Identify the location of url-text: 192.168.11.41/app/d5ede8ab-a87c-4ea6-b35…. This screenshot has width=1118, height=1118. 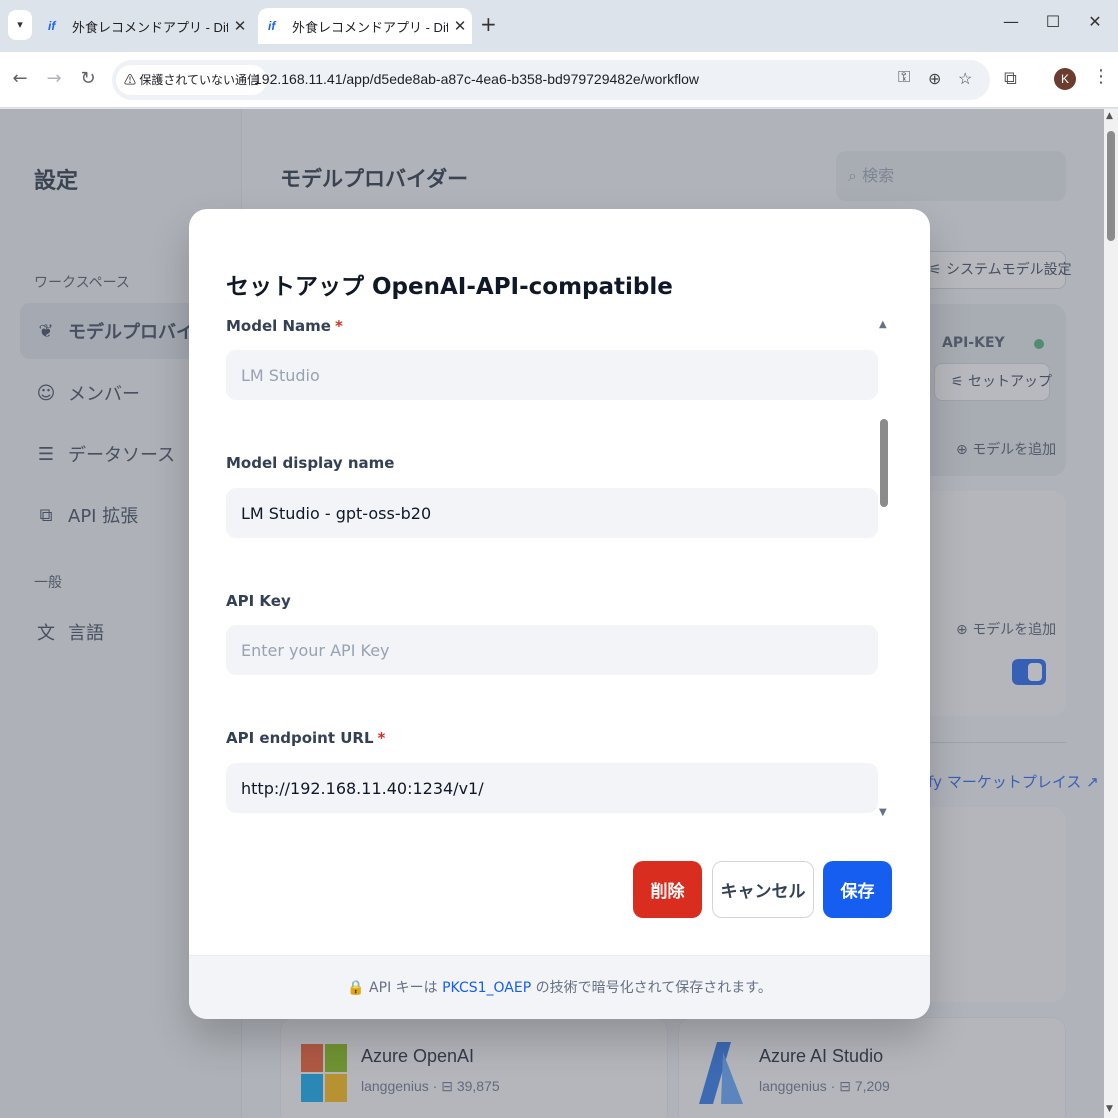
(476, 79).